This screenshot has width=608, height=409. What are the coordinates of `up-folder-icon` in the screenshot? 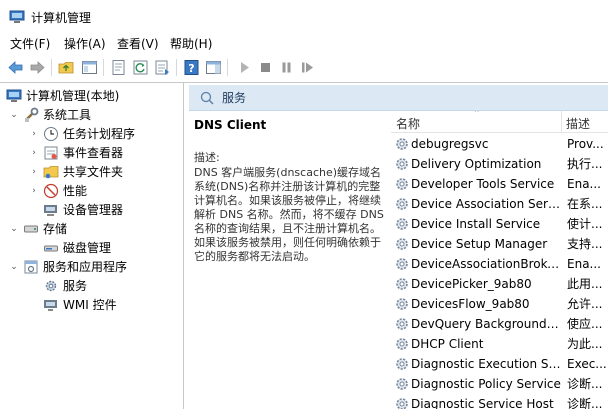 It's located at (66, 67).